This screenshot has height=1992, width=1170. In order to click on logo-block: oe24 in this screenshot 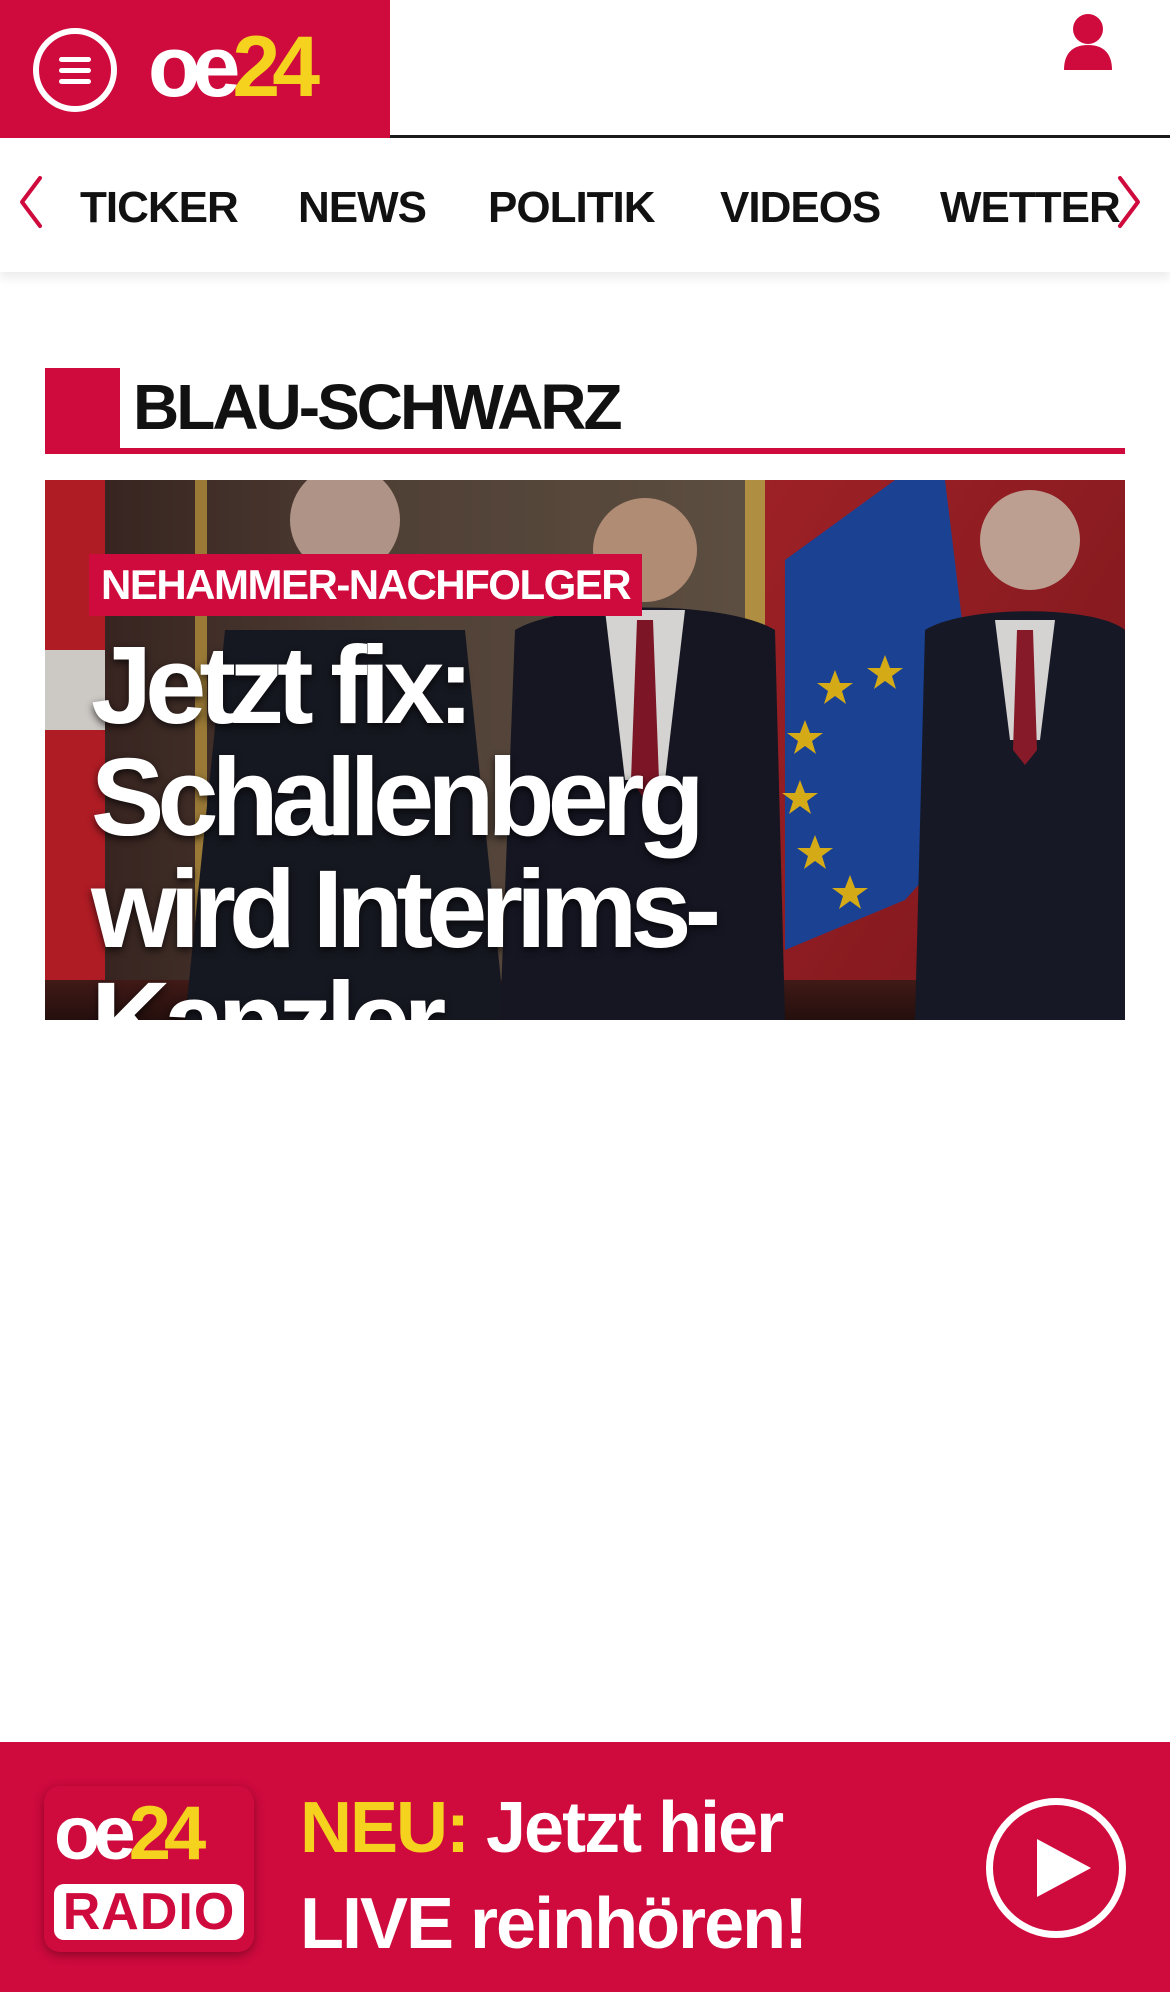, I will do `click(195, 69)`.